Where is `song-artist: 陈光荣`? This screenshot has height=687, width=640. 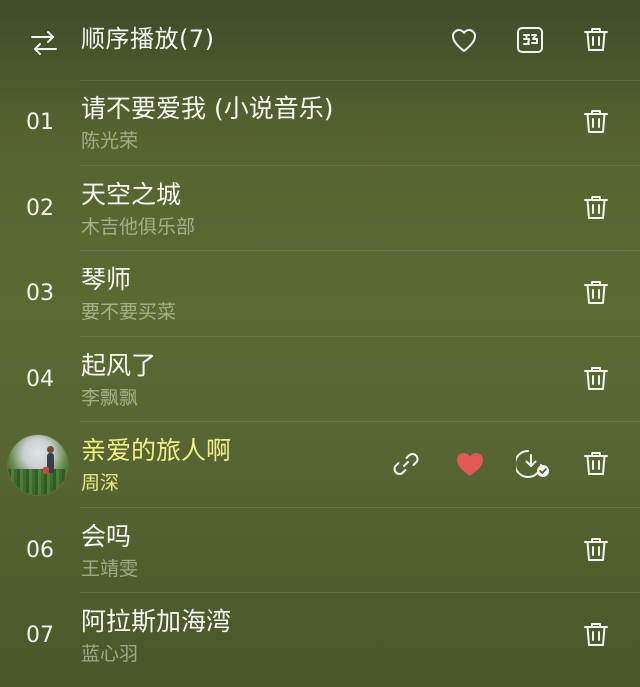
song-artist: 陈光荣 is located at coordinates (110, 141).